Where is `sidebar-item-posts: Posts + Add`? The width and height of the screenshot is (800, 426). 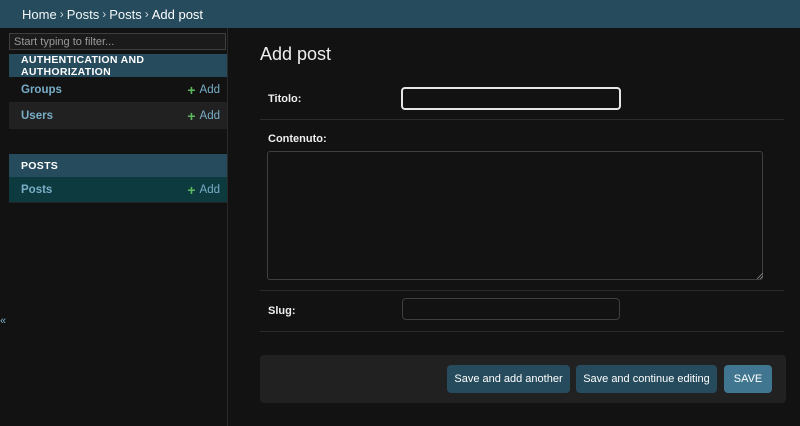 sidebar-item-posts: Posts + Add is located at coordinates (118, 190).